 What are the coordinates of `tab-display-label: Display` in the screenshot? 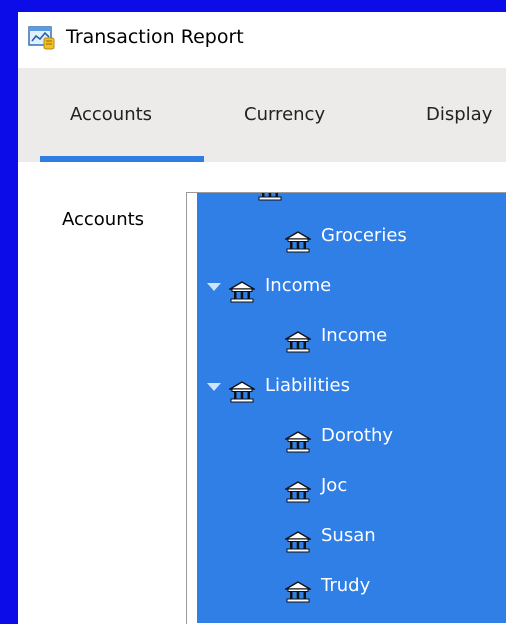 It's located at (459, 114).